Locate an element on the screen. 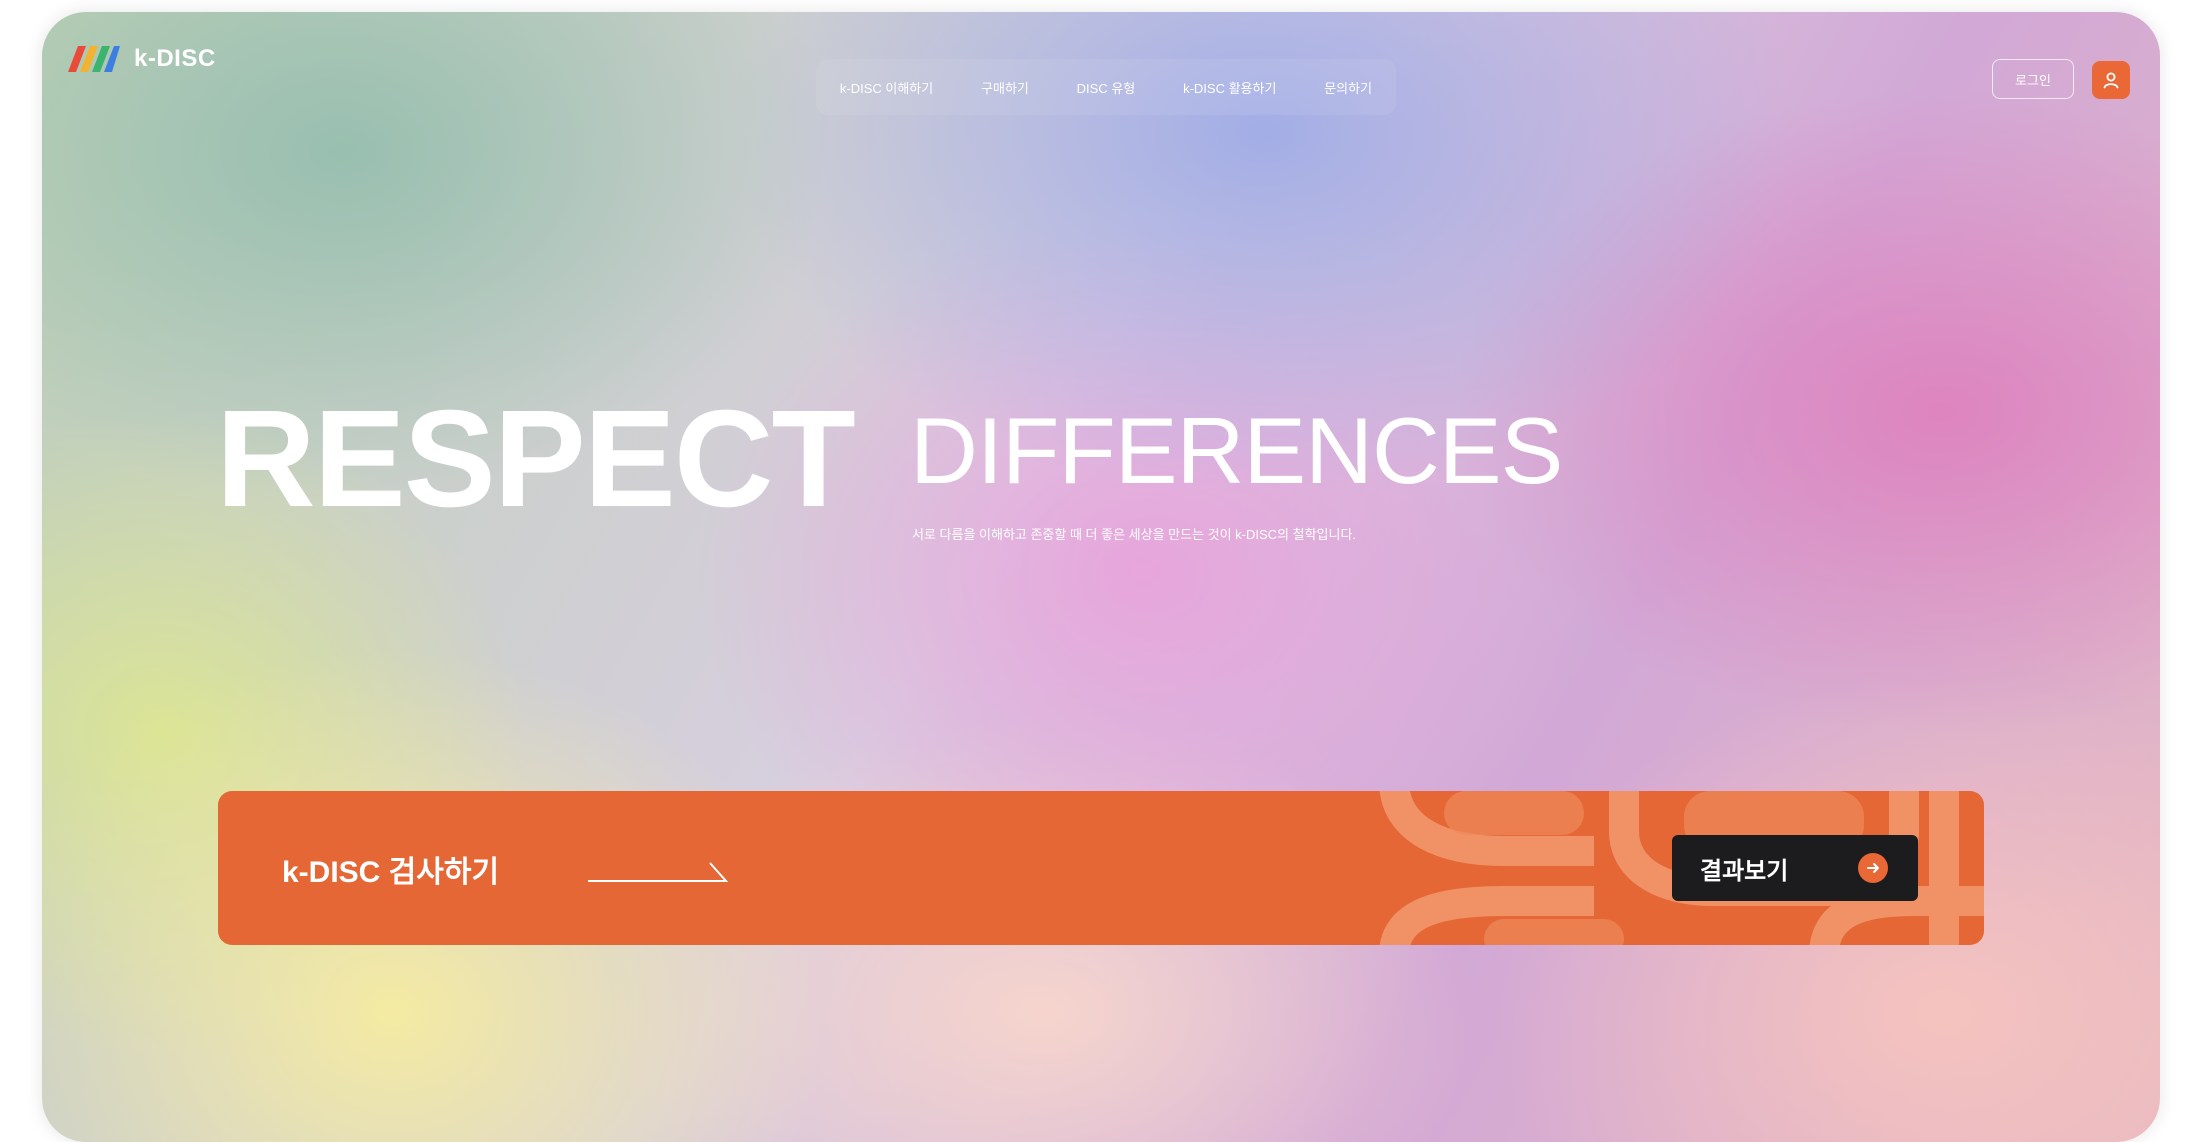 The width and height of the screenshot is (2188, 1142). nav-item-utilize: k-DISC 활용하기 is located at coordinates (1229, 87).